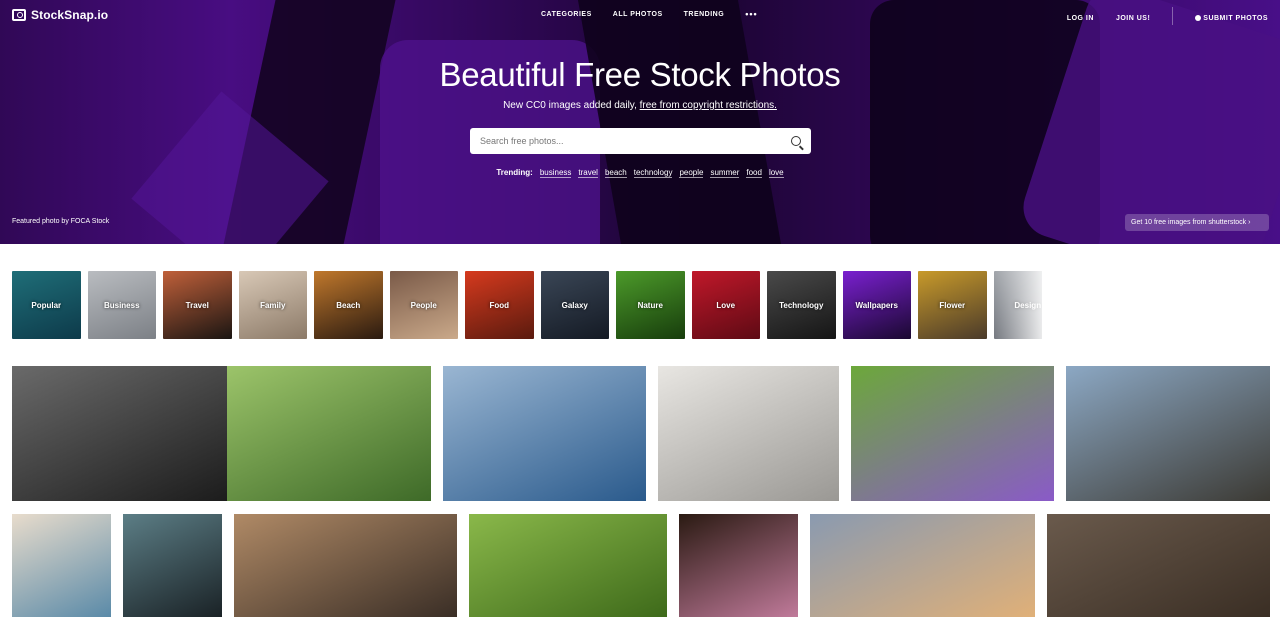  I want to click on camera-logo-icon, so click(19, 15).